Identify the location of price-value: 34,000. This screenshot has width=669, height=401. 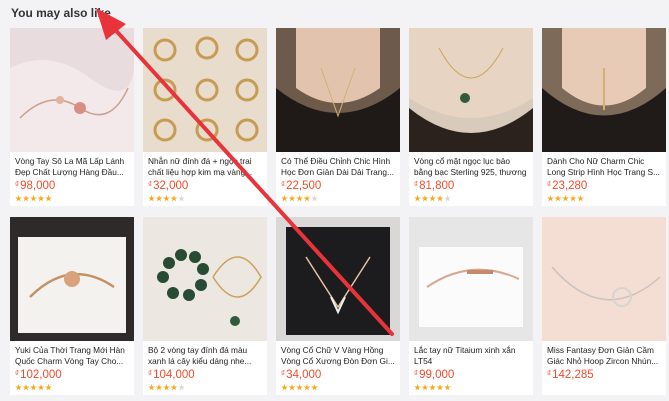
(304, 375).